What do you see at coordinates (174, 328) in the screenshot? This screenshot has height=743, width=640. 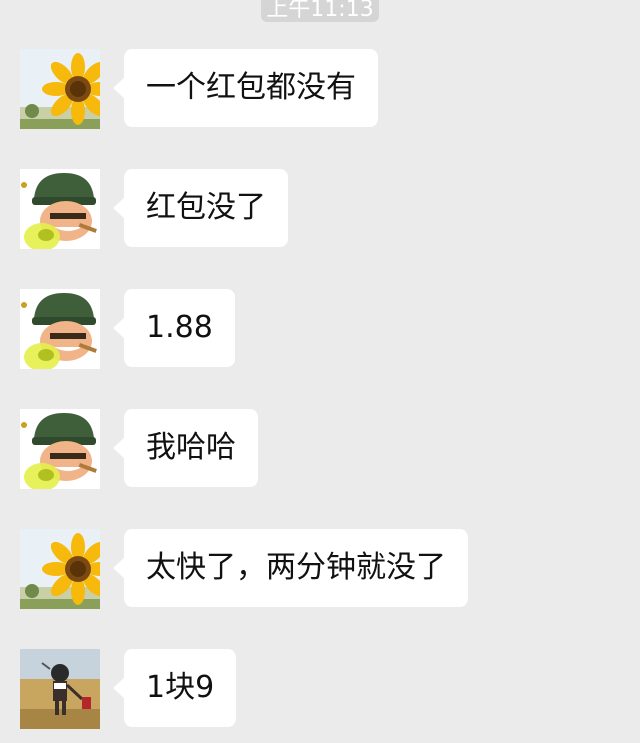 I see `message-bubble: 1.88` at bounding box center [174, 328].